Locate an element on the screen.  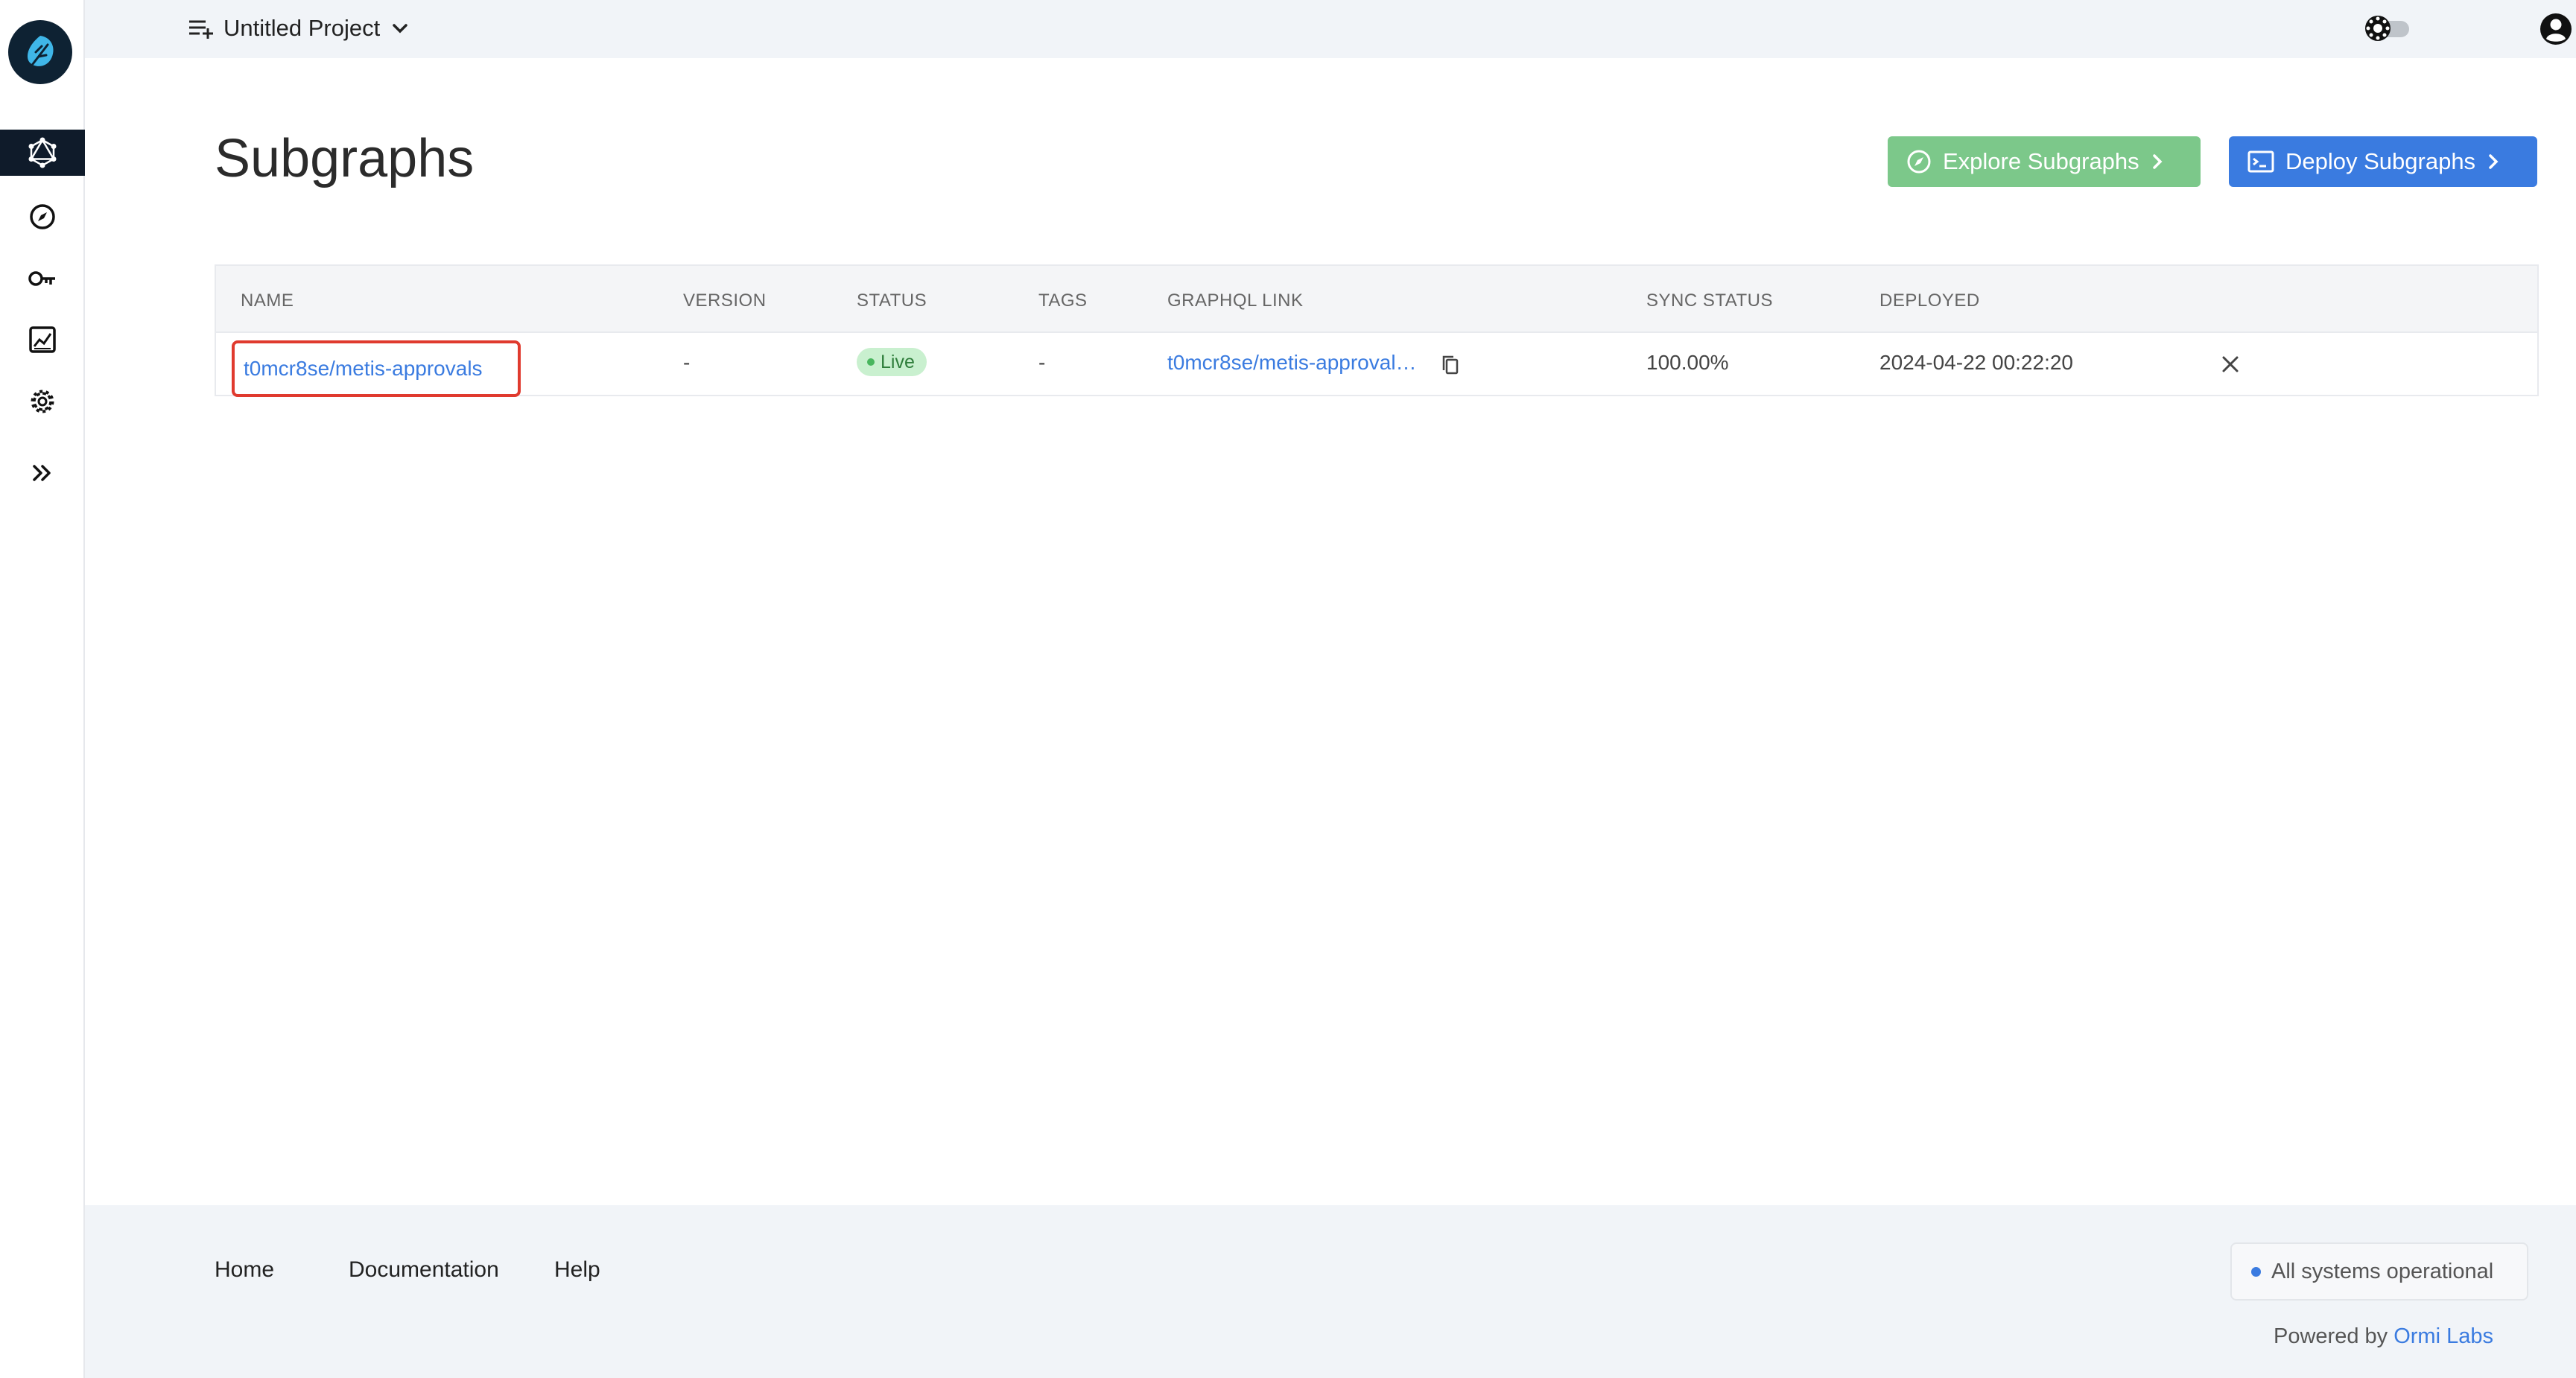
project-selector: Untitled Project is located at coordinates (300, 29).